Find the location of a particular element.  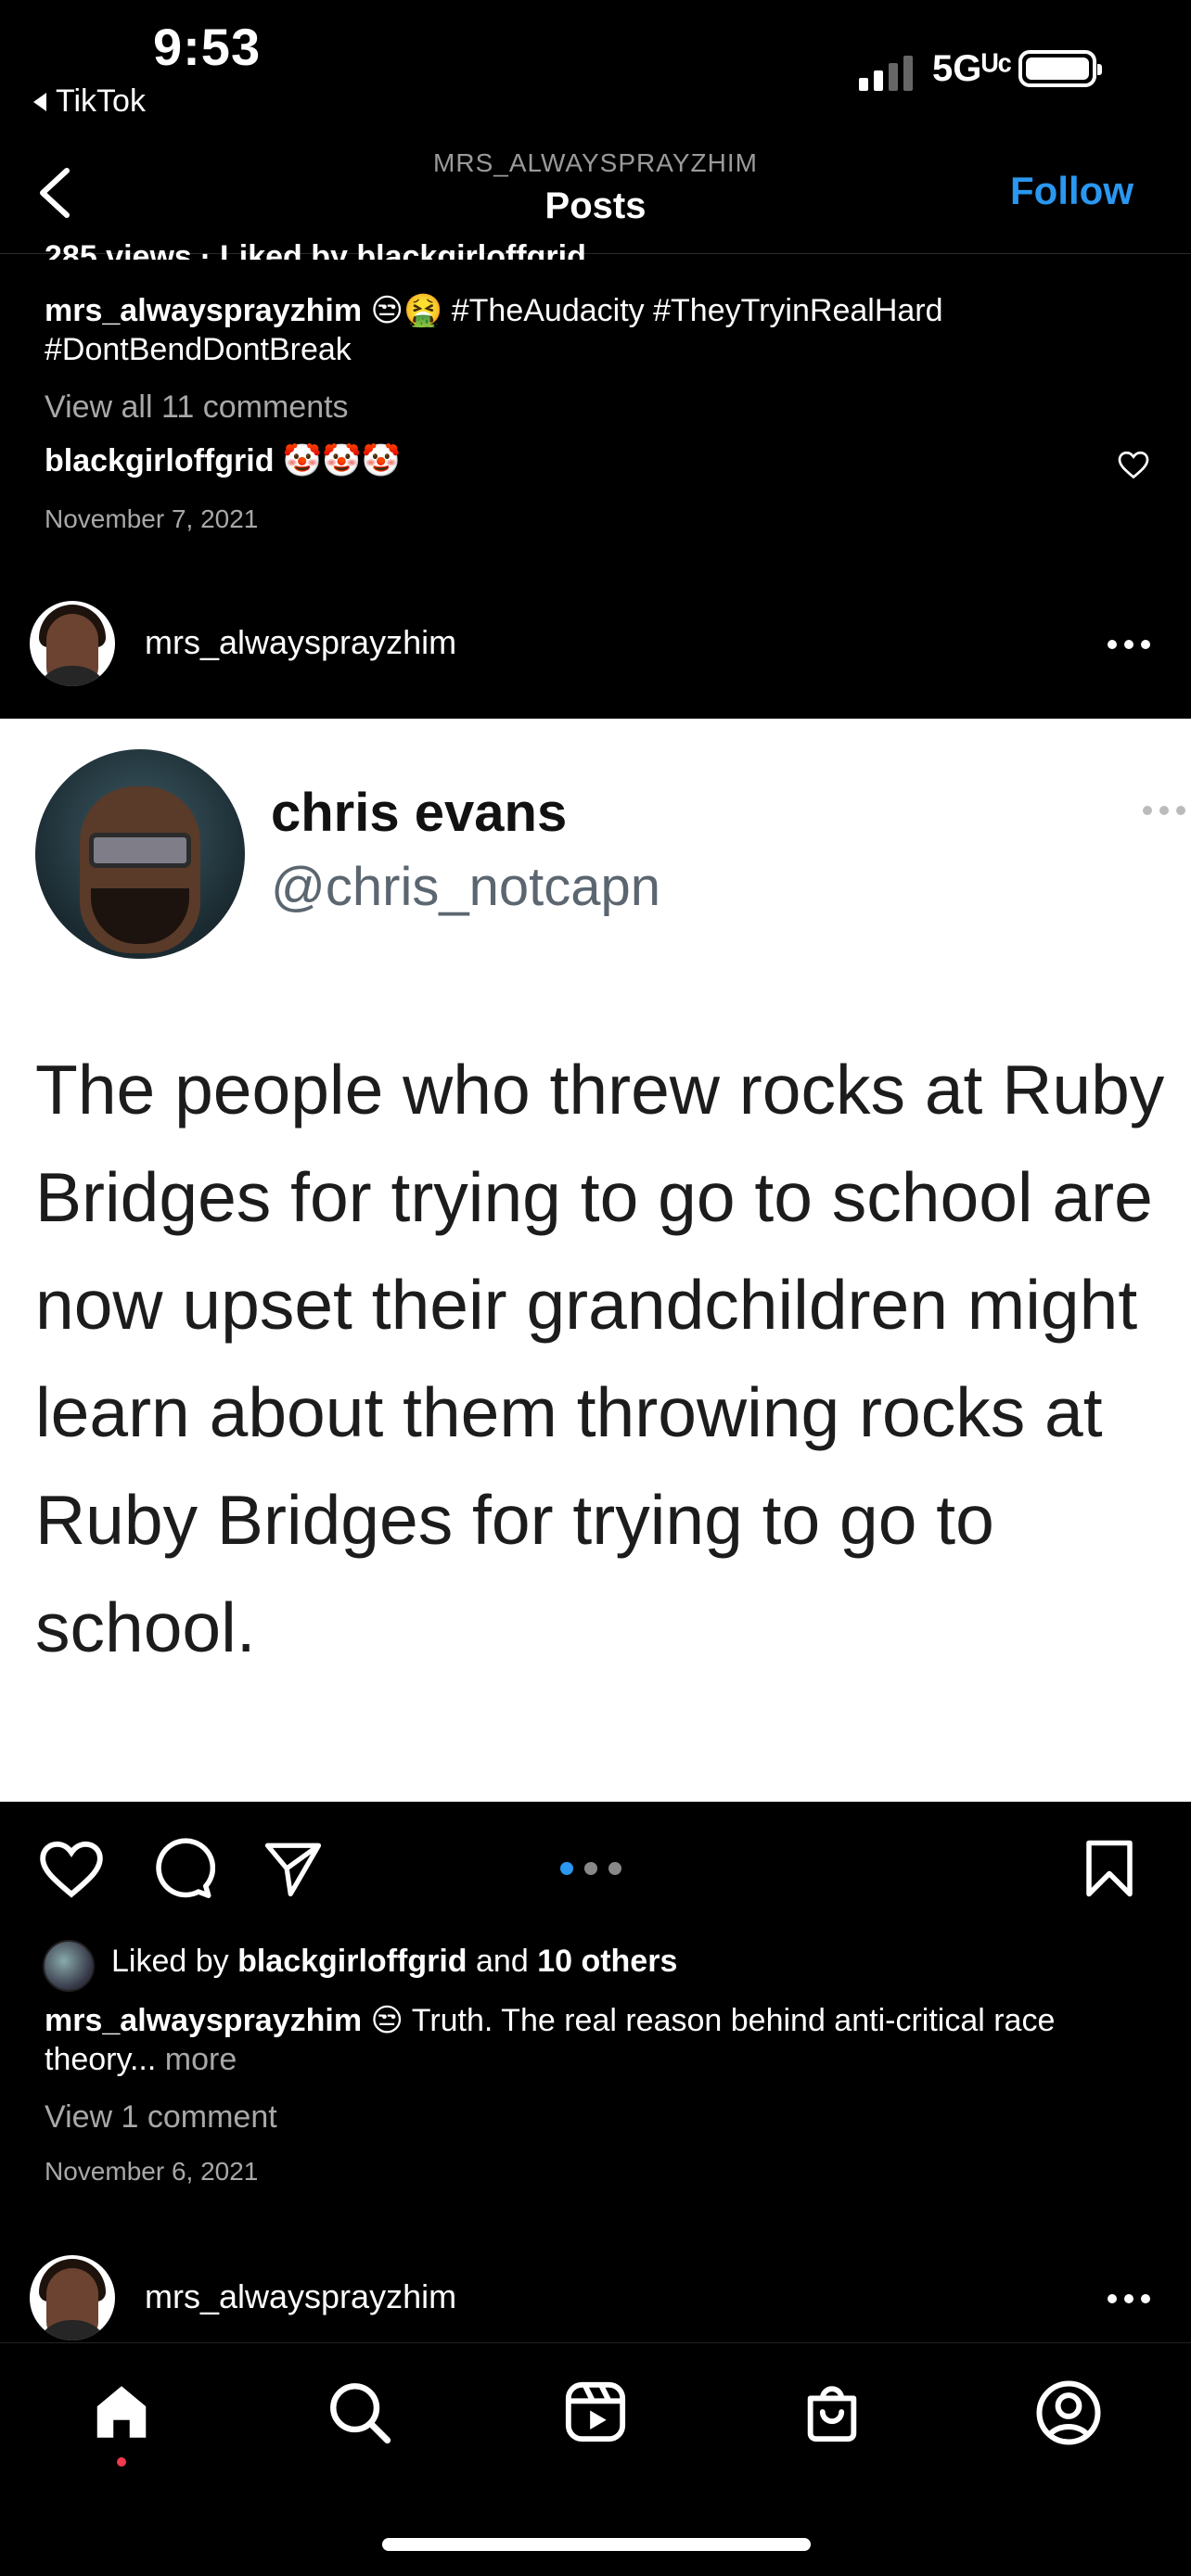

bookmark-icon is located at coordinates (1109, 1868).